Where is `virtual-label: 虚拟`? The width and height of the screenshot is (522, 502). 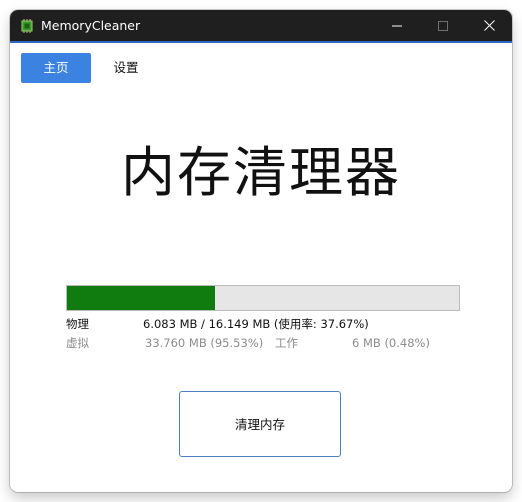 virtual-label: 虚拟 is located at coordinates (77, 343).